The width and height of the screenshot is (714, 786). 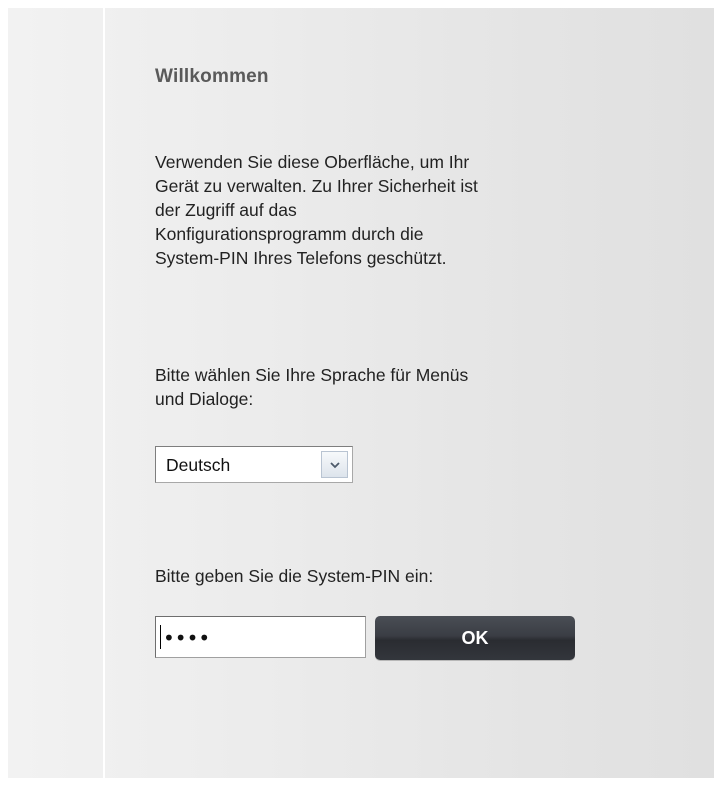 What do you see at coordinates (289, 234) in the screenshot?
I see `description-line: Konfigurationsprogramm durch die` at bounding box center [289, 234].